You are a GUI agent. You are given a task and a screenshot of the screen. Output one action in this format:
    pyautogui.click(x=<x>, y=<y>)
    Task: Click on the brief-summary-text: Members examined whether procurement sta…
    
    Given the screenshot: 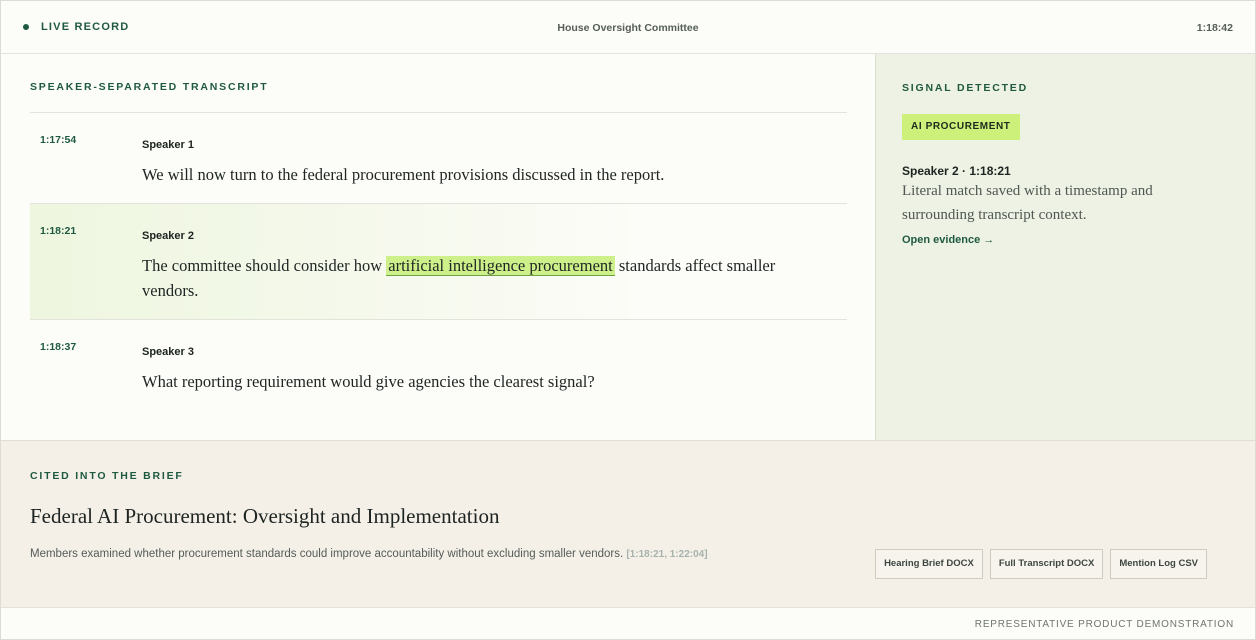 What is the action you would take?
    pyautogui.click(x=327, y=554)
    